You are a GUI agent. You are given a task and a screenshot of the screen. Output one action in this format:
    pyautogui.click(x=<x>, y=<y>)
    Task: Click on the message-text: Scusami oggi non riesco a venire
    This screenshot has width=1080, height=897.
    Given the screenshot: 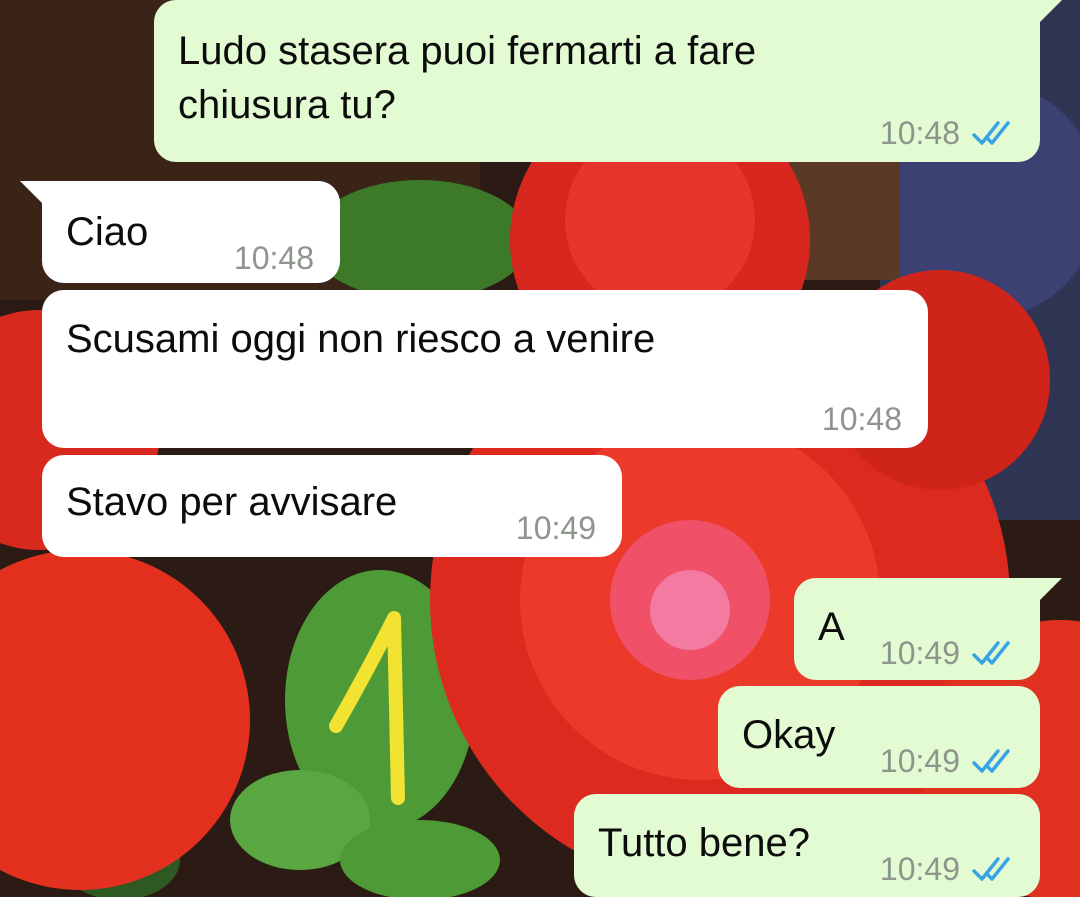 What is the action you would take?
    pyautogui.click(x=361, y=339)
    